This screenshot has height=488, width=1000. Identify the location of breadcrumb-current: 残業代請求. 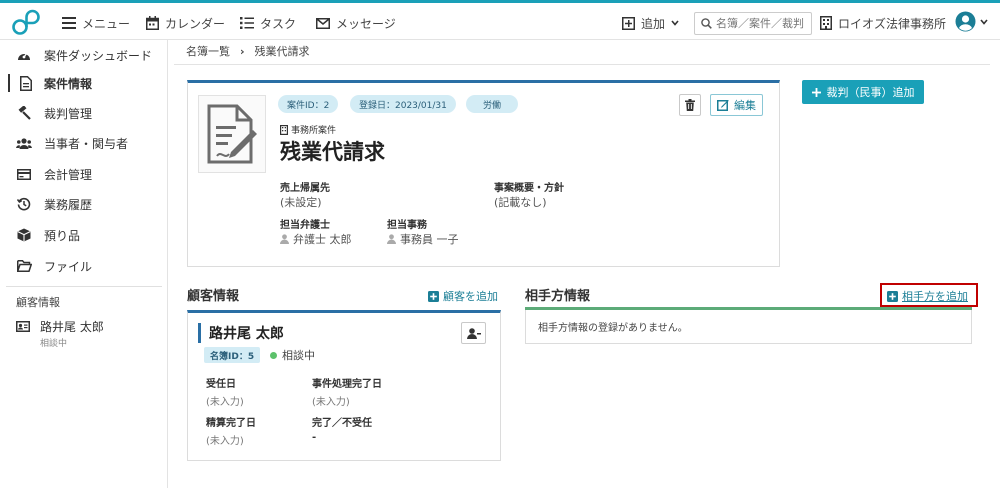
(282, 51).